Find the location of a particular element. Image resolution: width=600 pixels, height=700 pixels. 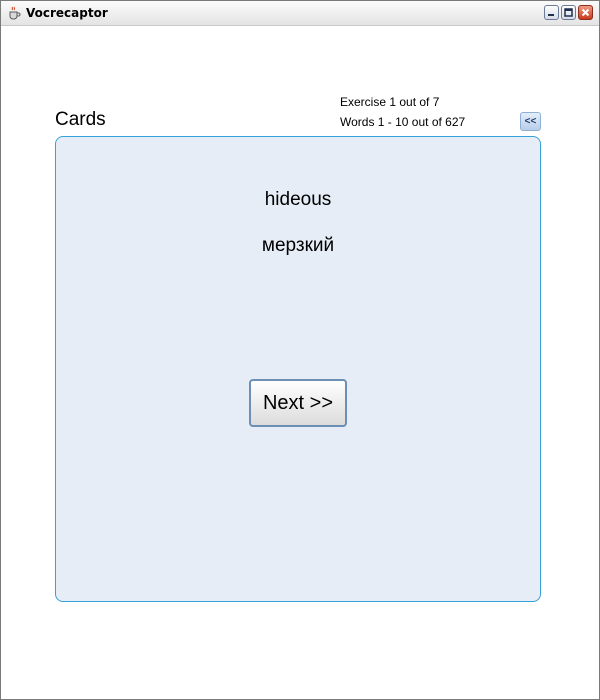

java-coffee-cup-icon is located at coordinates (14, 13).